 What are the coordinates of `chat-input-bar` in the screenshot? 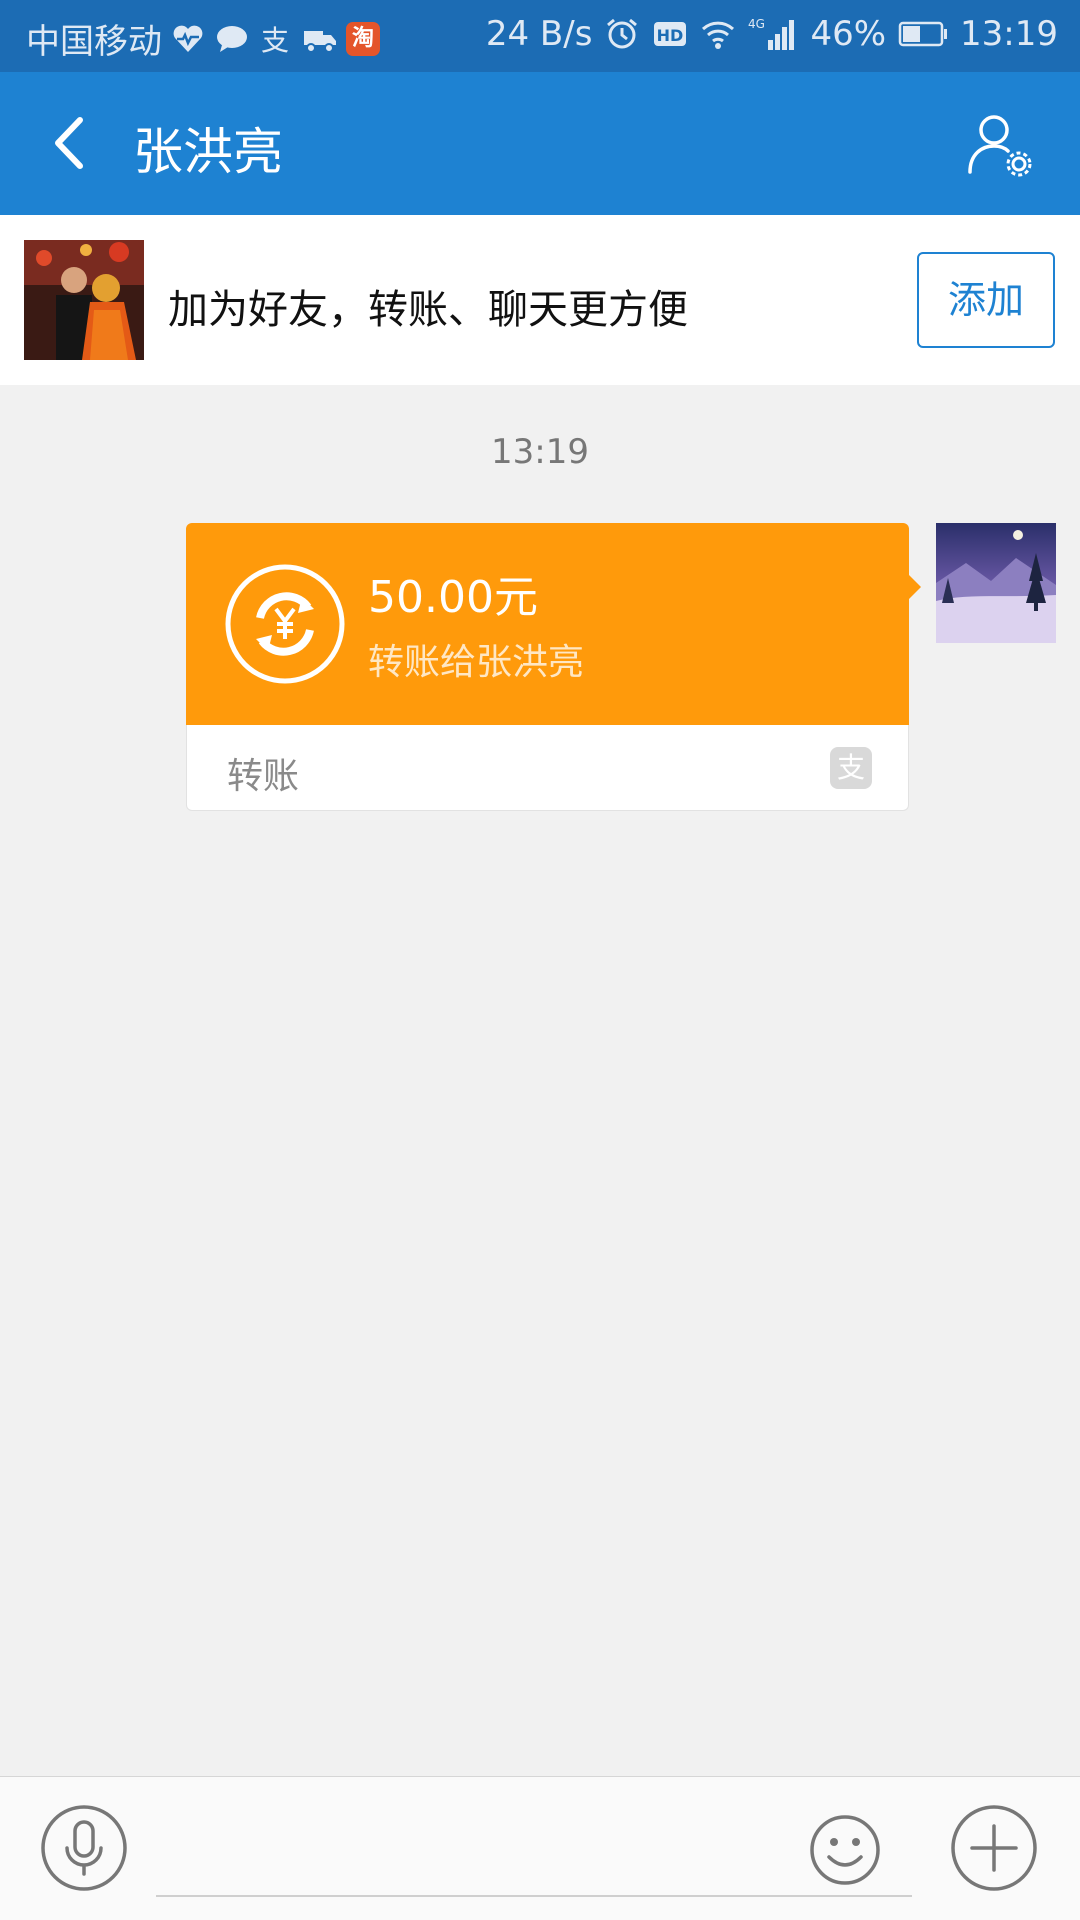 It's located at (540, 1848).